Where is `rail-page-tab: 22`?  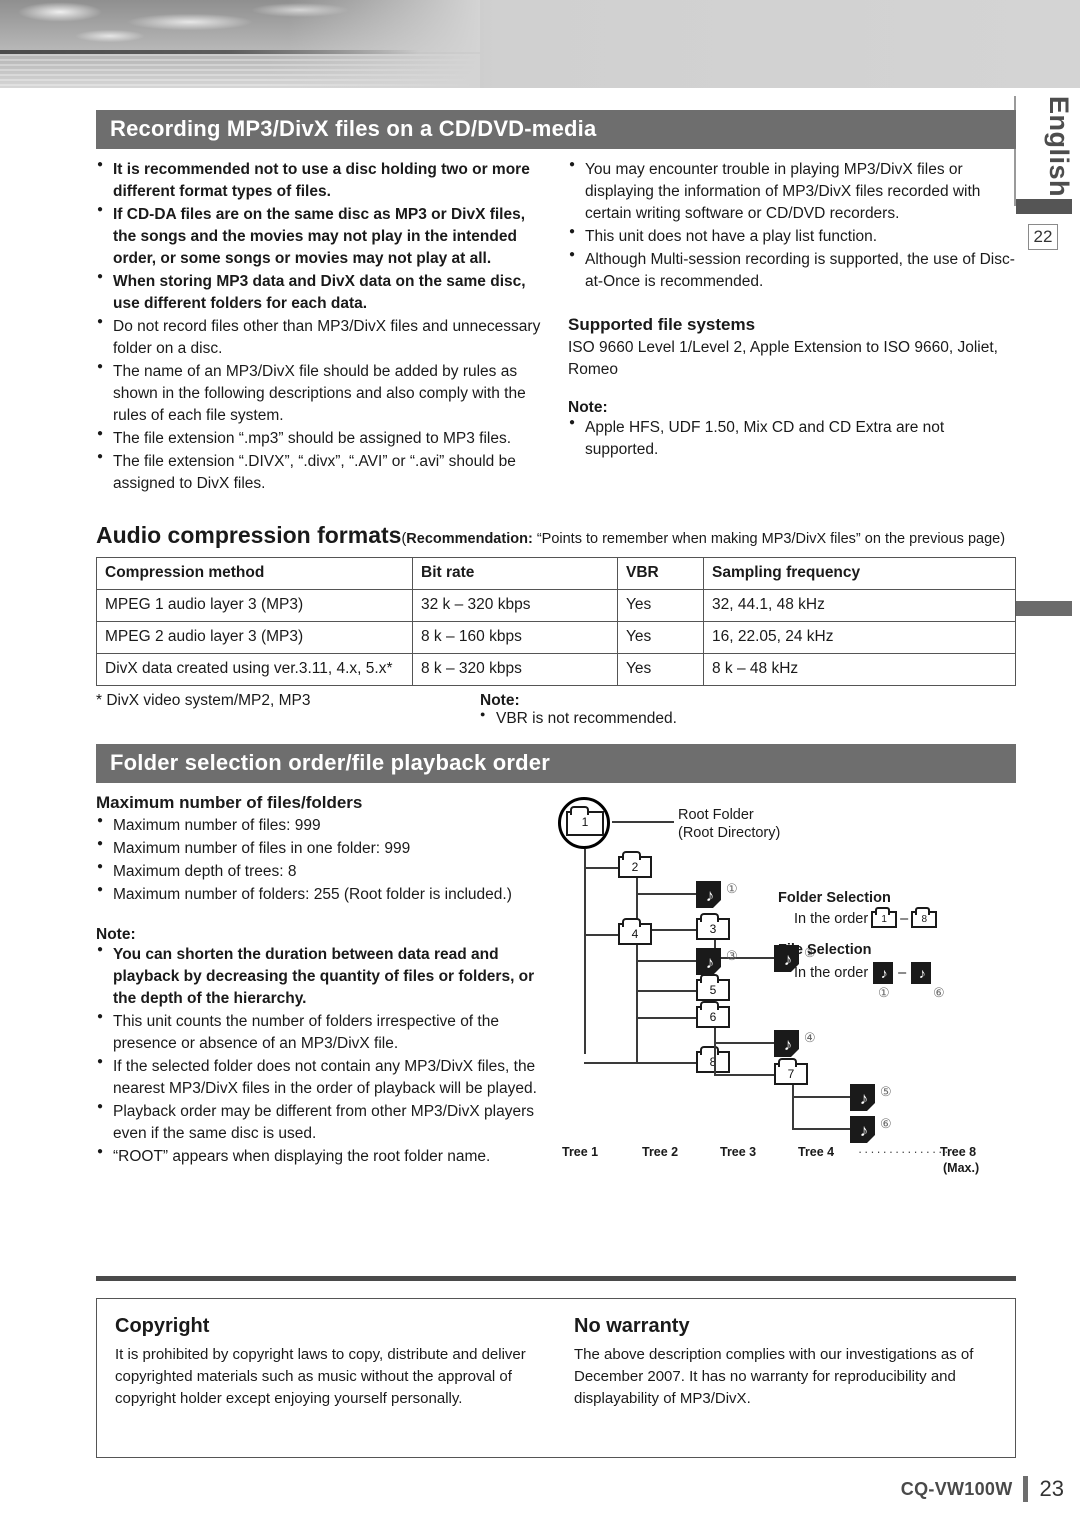 rail-page-tab: 22 is located at coordinates (1043, 237).